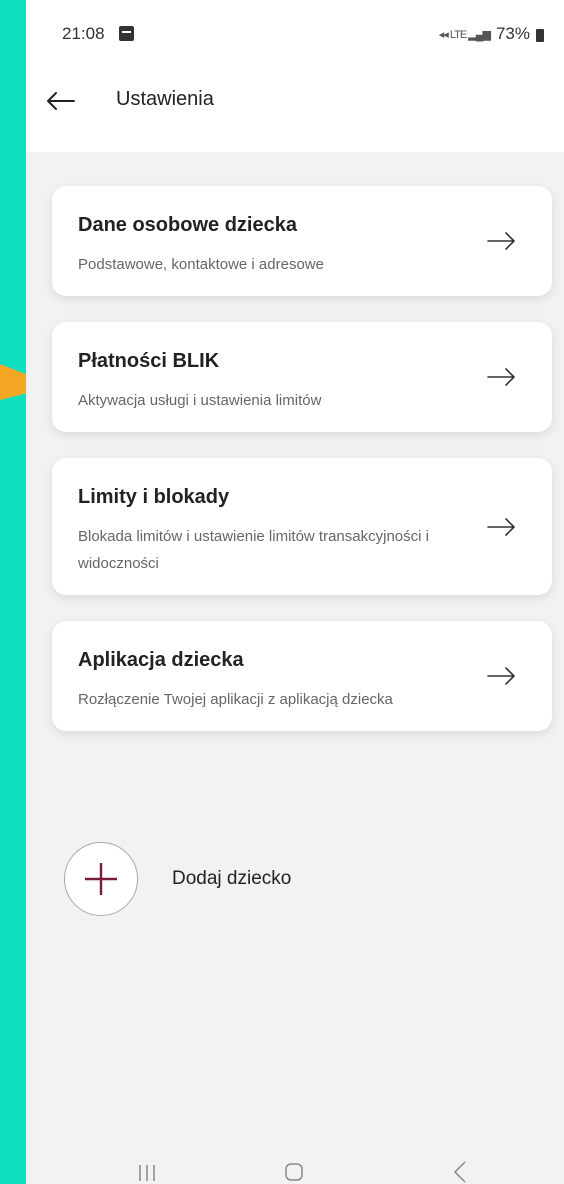 The width and height of the screenshot is (564, 1184). What do you see at coordinates (83, 33) in the screenshot?
I see `status-time: 21:08` at bounding box center [83, 33].